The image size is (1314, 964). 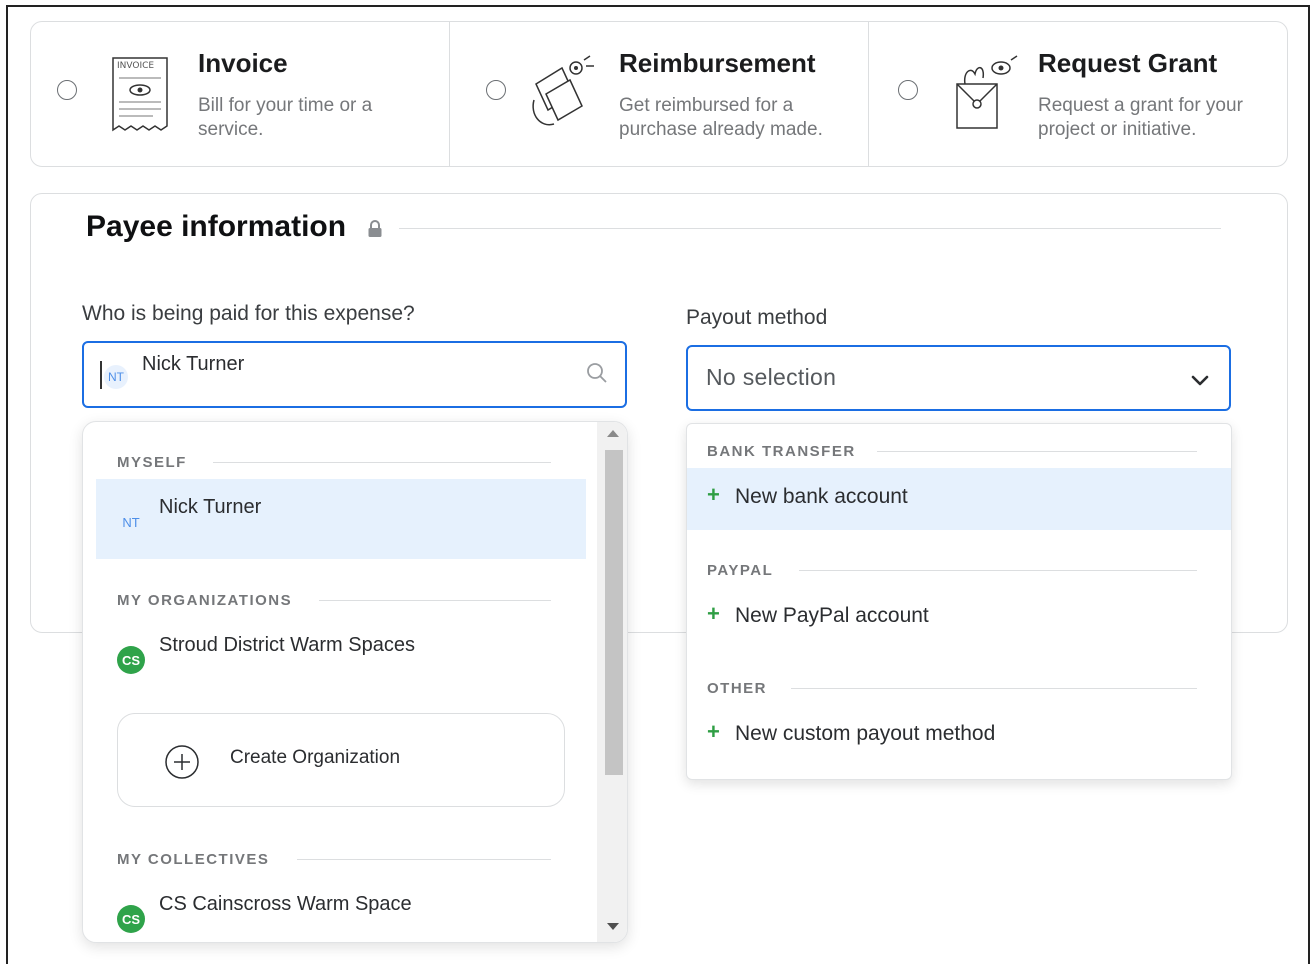 I want to click on option-new-paypal-account: + New PayPal account, so click(x=959, y=618).